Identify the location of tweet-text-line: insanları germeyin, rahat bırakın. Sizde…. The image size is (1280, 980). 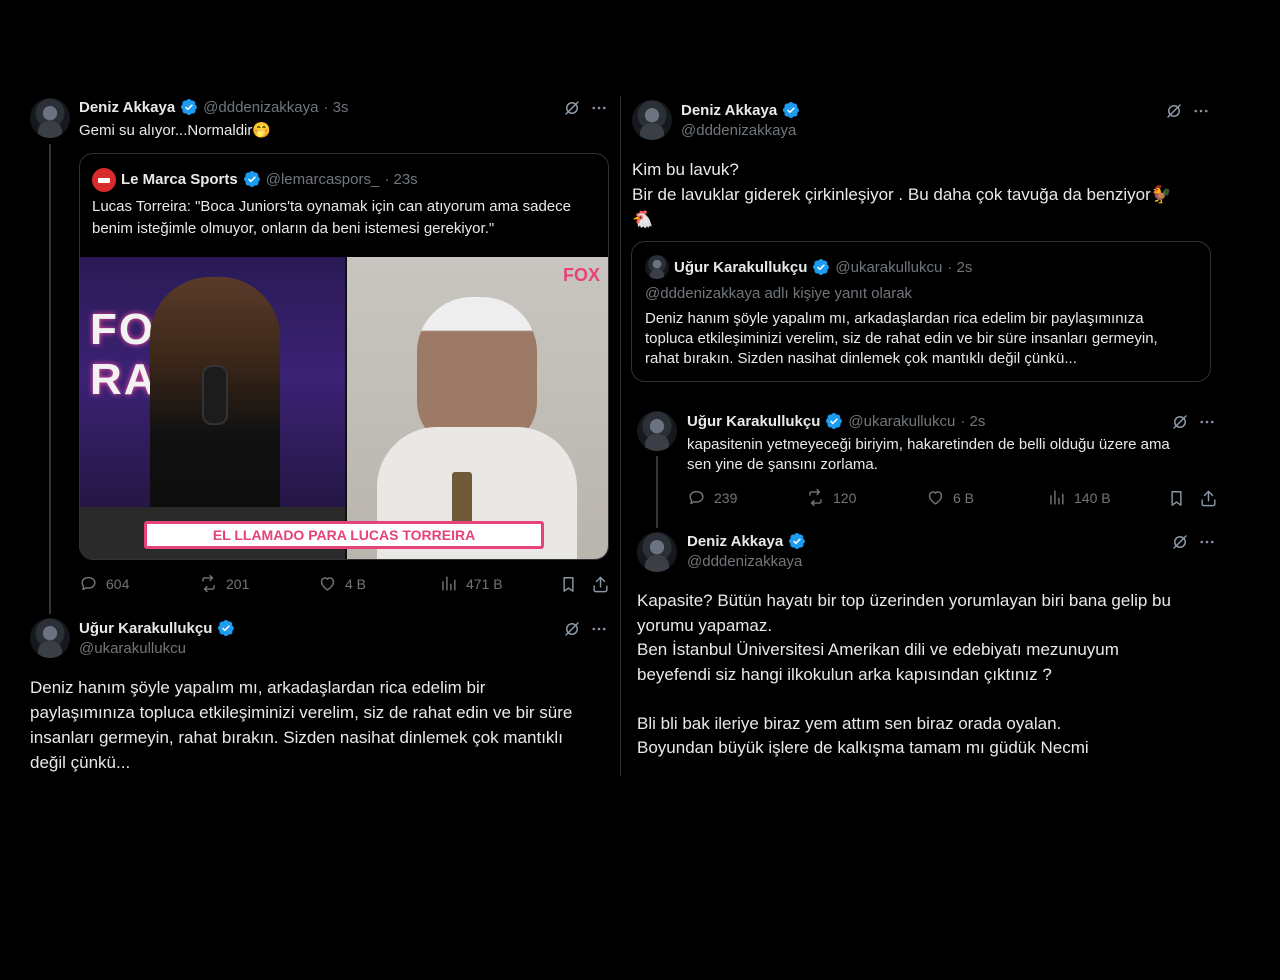
(296, 737).